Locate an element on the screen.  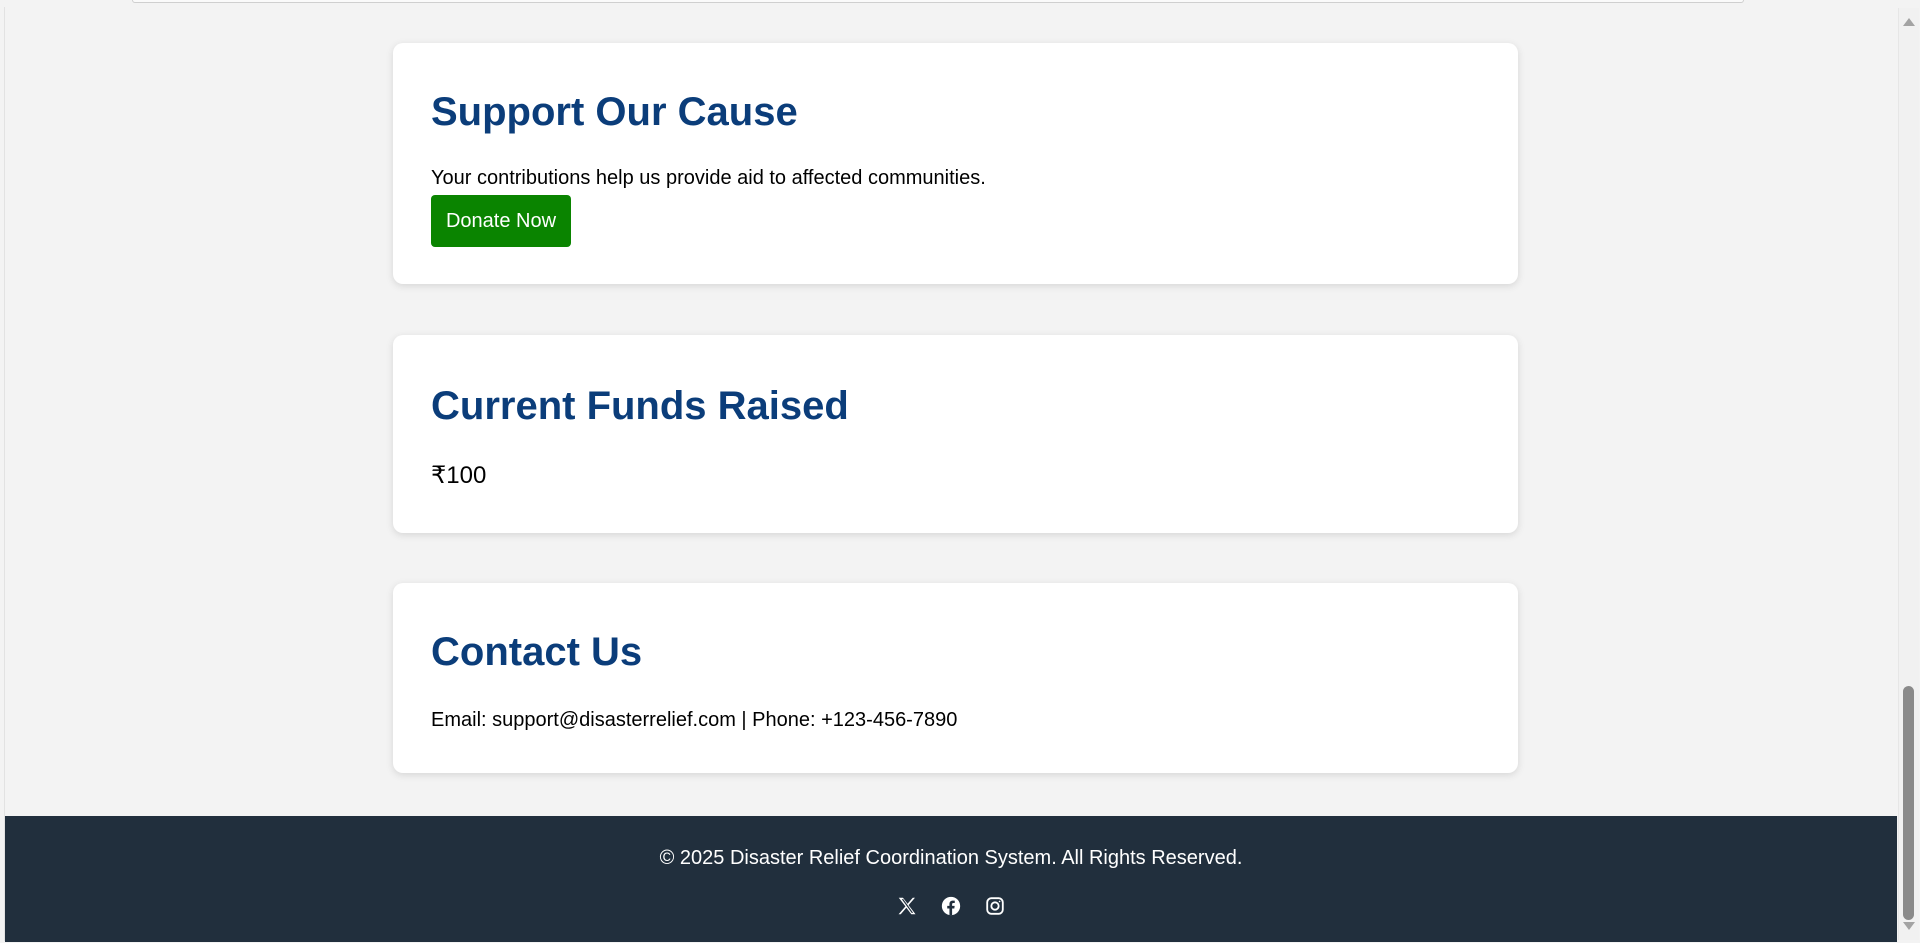
scroll-down-arrow-icon is located at coordinates (1909, 926).